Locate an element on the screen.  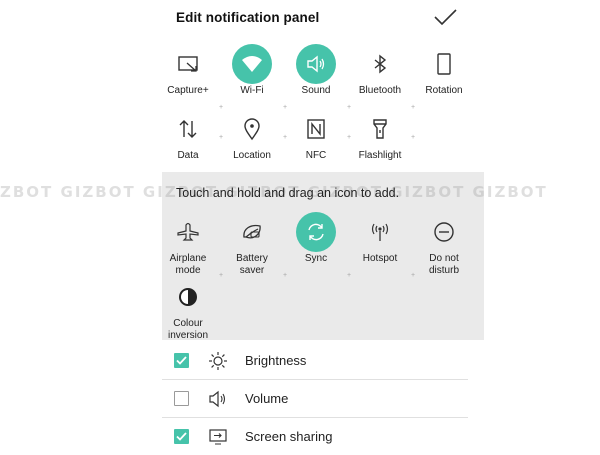
tile-label: NFC is located at coordinates (316, 155).